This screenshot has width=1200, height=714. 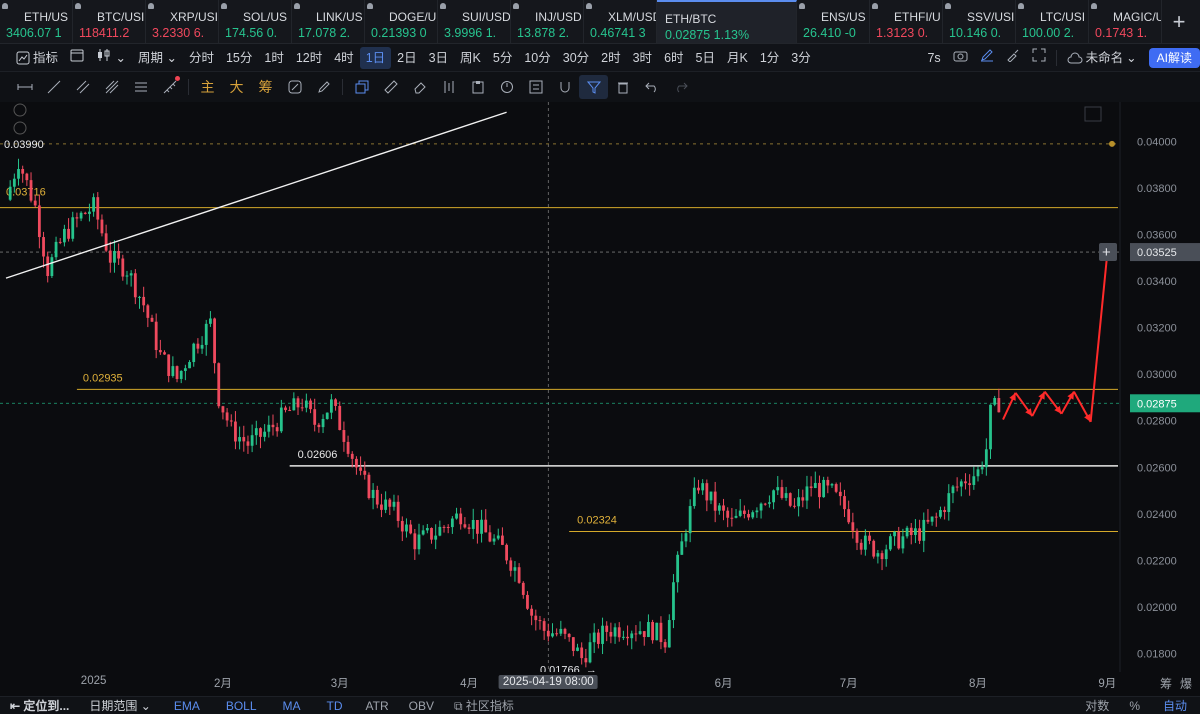 I want to click on indicator-boll: BOLL, so click(x=241, y=706).